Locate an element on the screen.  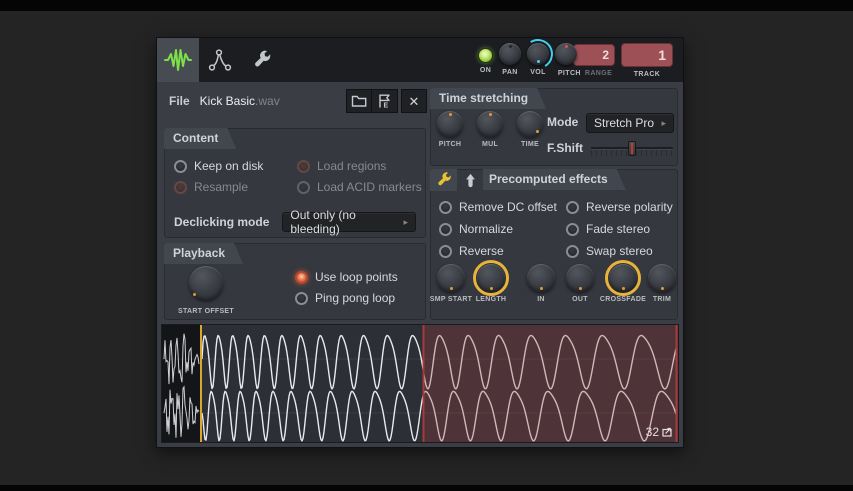
envelope-icon is located at coordinates (220, 60).